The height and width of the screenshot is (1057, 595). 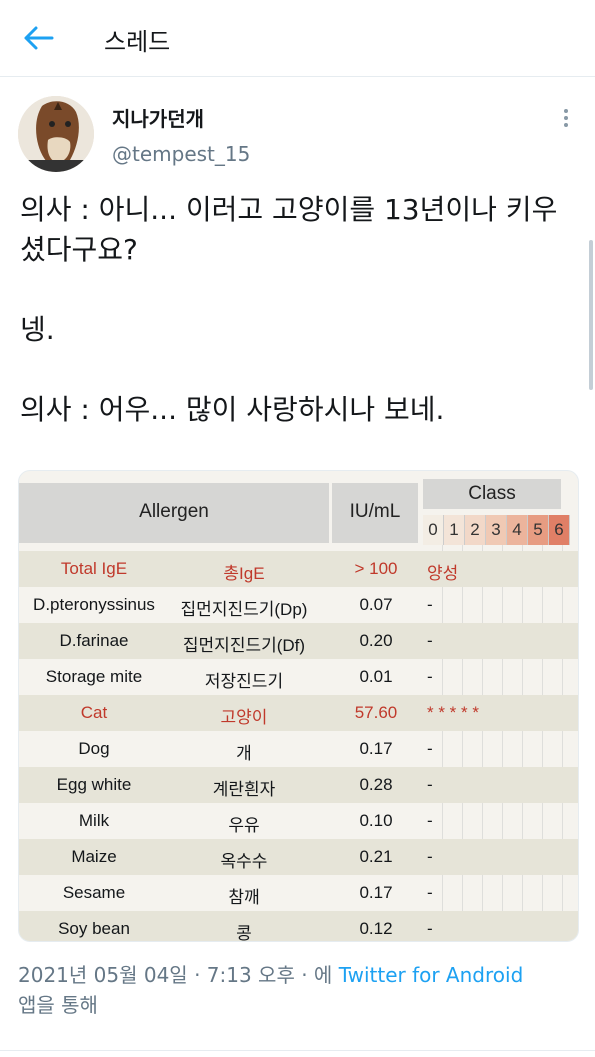 What do you see at coordinates (298, 857) in the screenshot?
I see `table-row: Maize 옥수수 0.21 -` at bounding box center [298, 857].